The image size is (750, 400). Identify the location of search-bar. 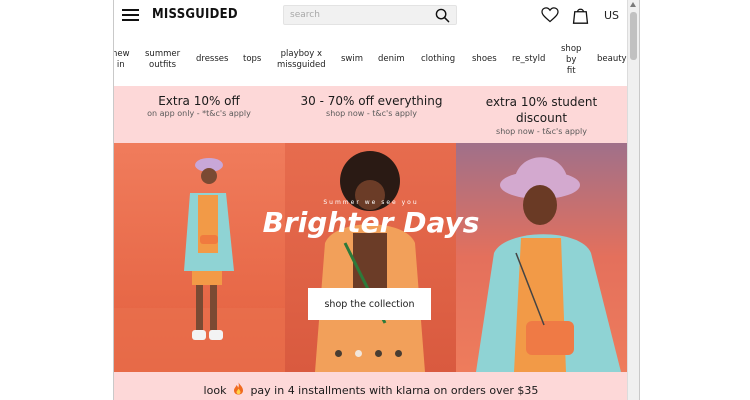
(370, 15).